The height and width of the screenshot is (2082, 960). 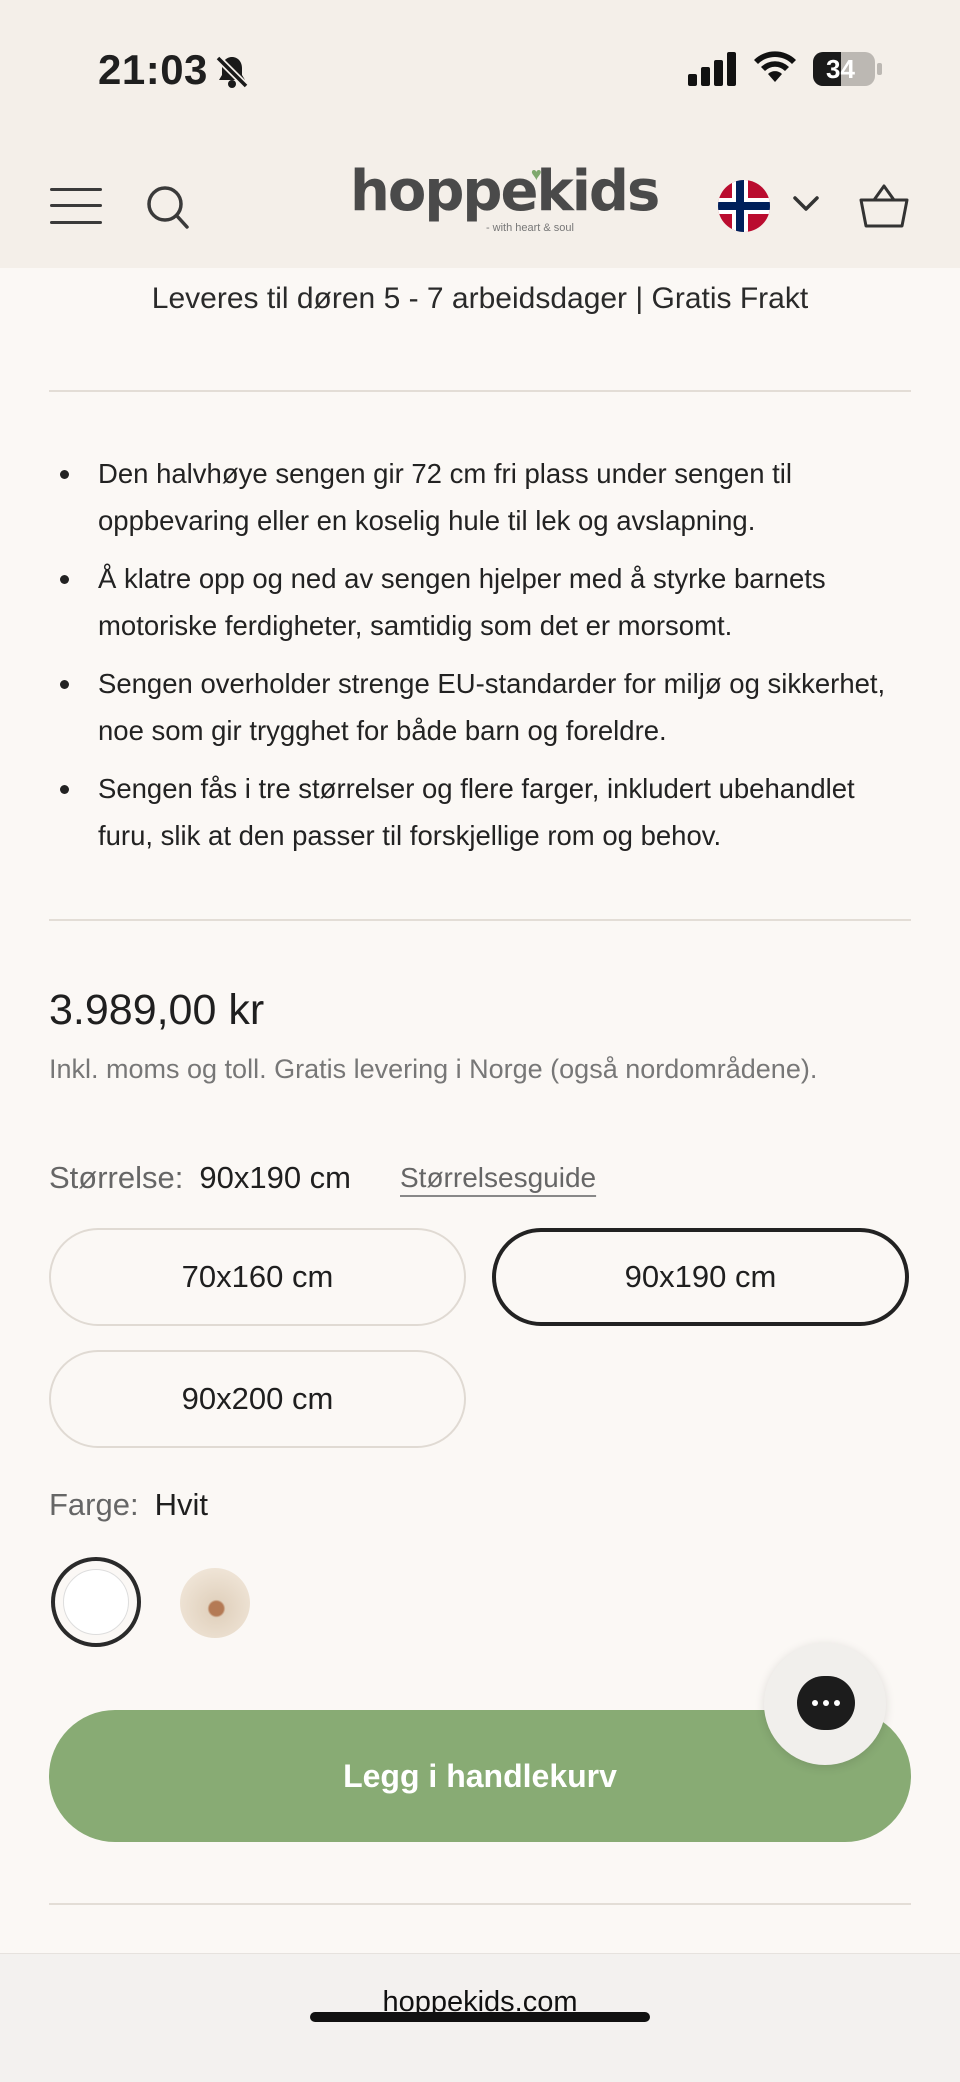 I want to click on chat-icon, so click(x=826, y=1703).